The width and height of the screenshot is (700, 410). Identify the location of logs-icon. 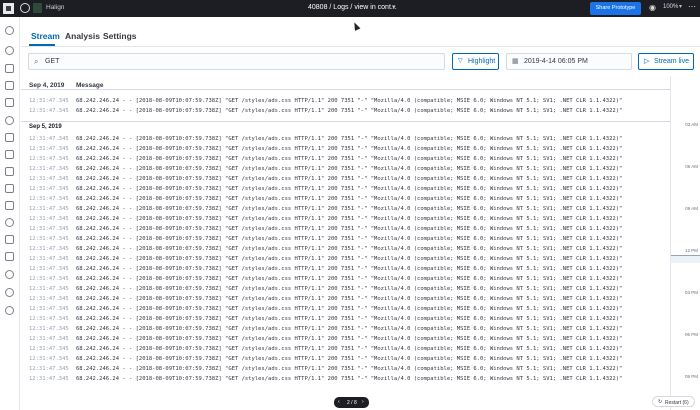
(9, 154).